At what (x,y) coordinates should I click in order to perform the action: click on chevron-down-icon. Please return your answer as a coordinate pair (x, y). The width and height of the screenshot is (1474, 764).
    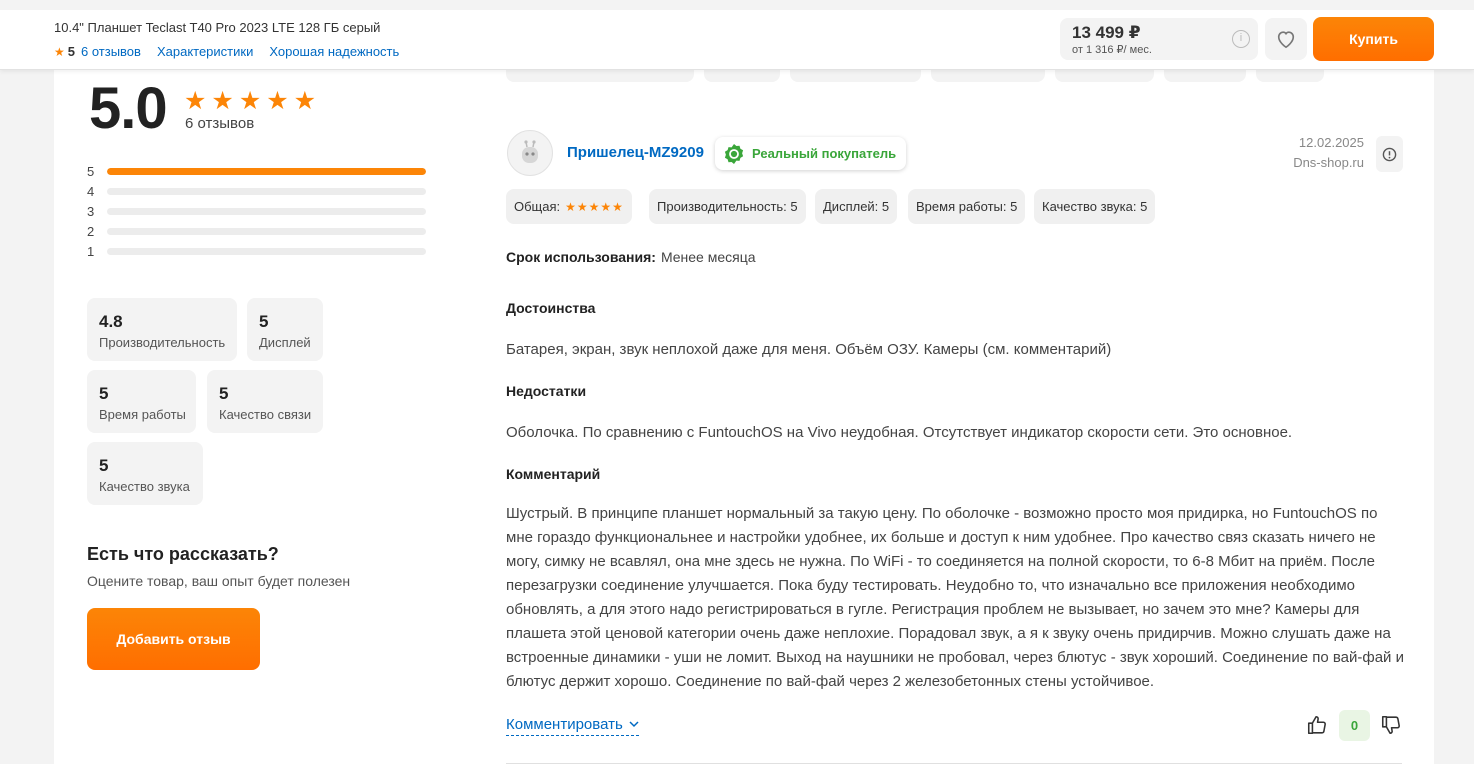
    Looking at the image, I should click on (634, 724).